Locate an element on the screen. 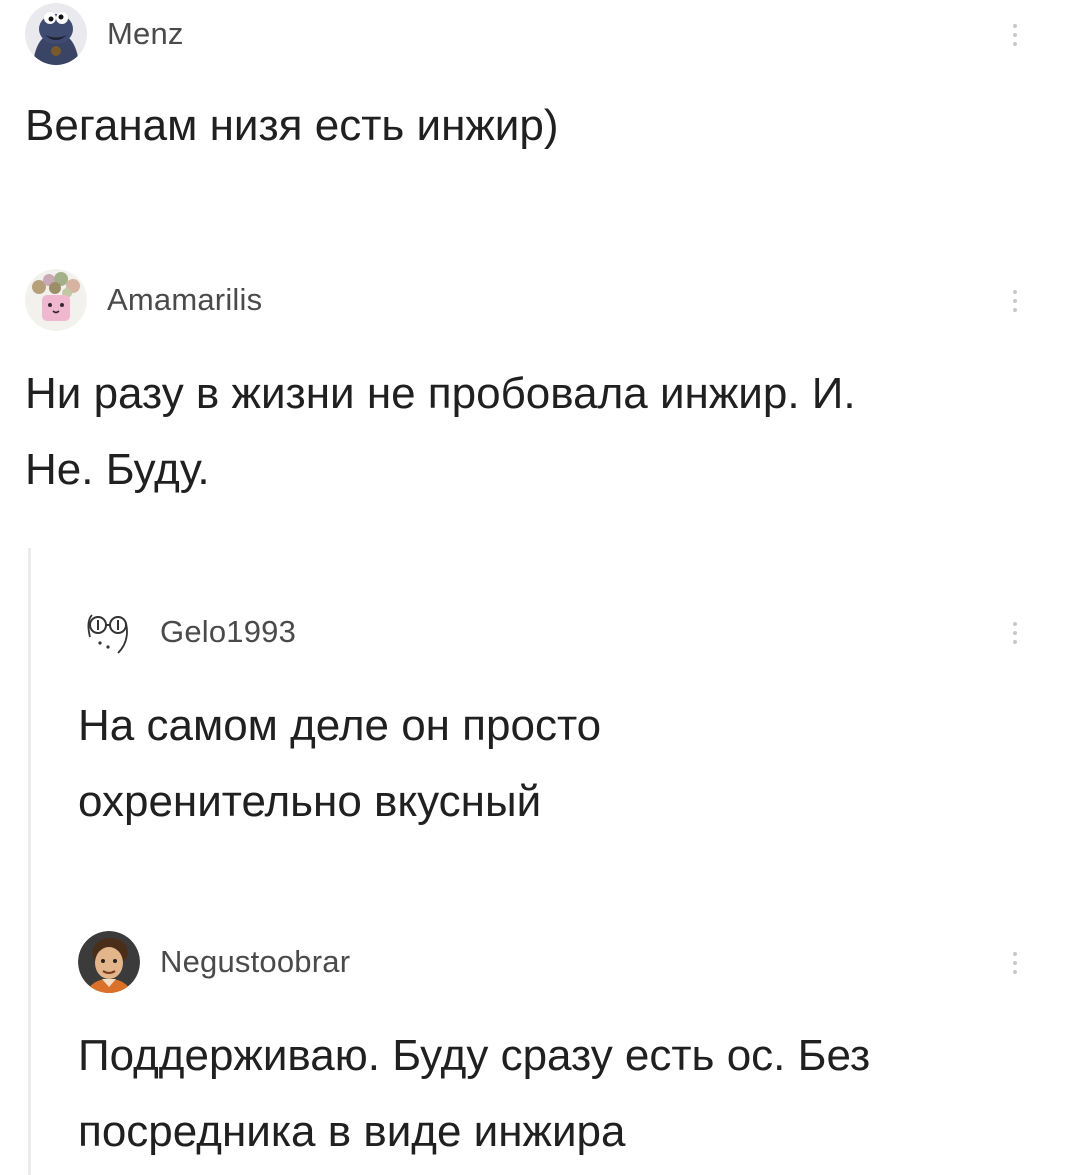  comment-header: Negustoobrar is located at coordinates (551, 962).